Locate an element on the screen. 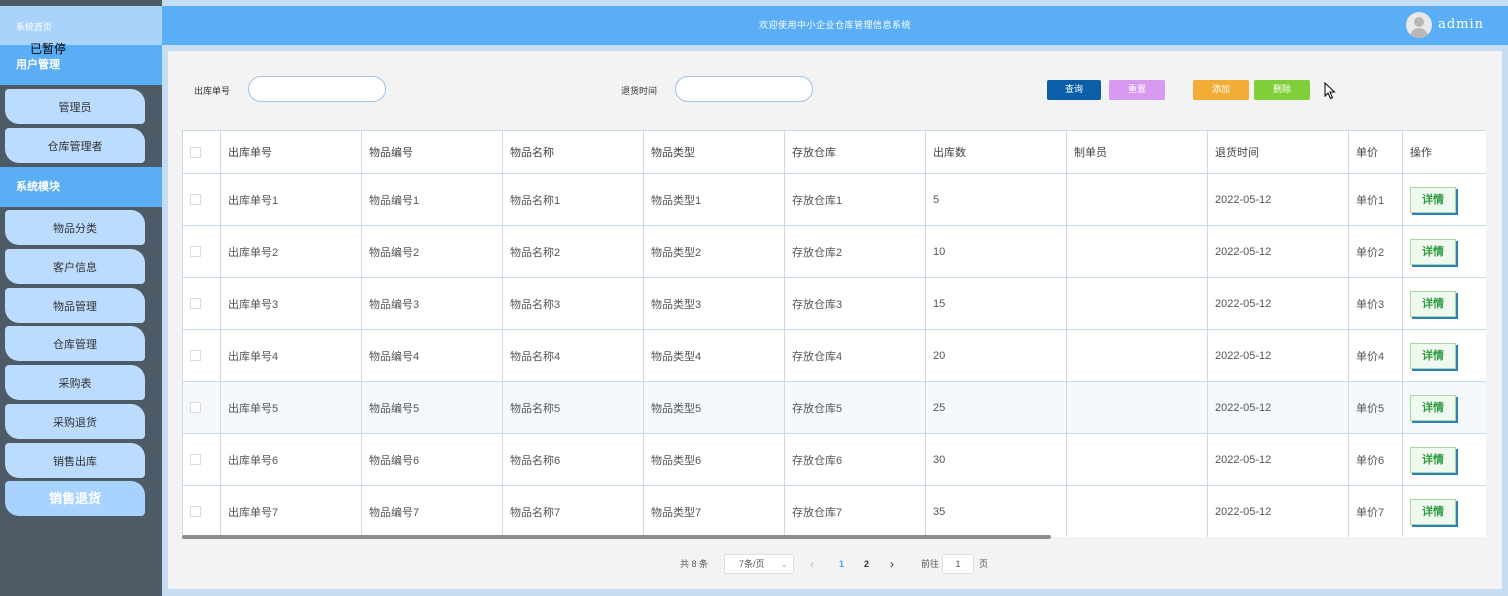 Image resolution: width=1508 pixels, height=596 pixels. select-all-cell is located at coordinates (201, 152).